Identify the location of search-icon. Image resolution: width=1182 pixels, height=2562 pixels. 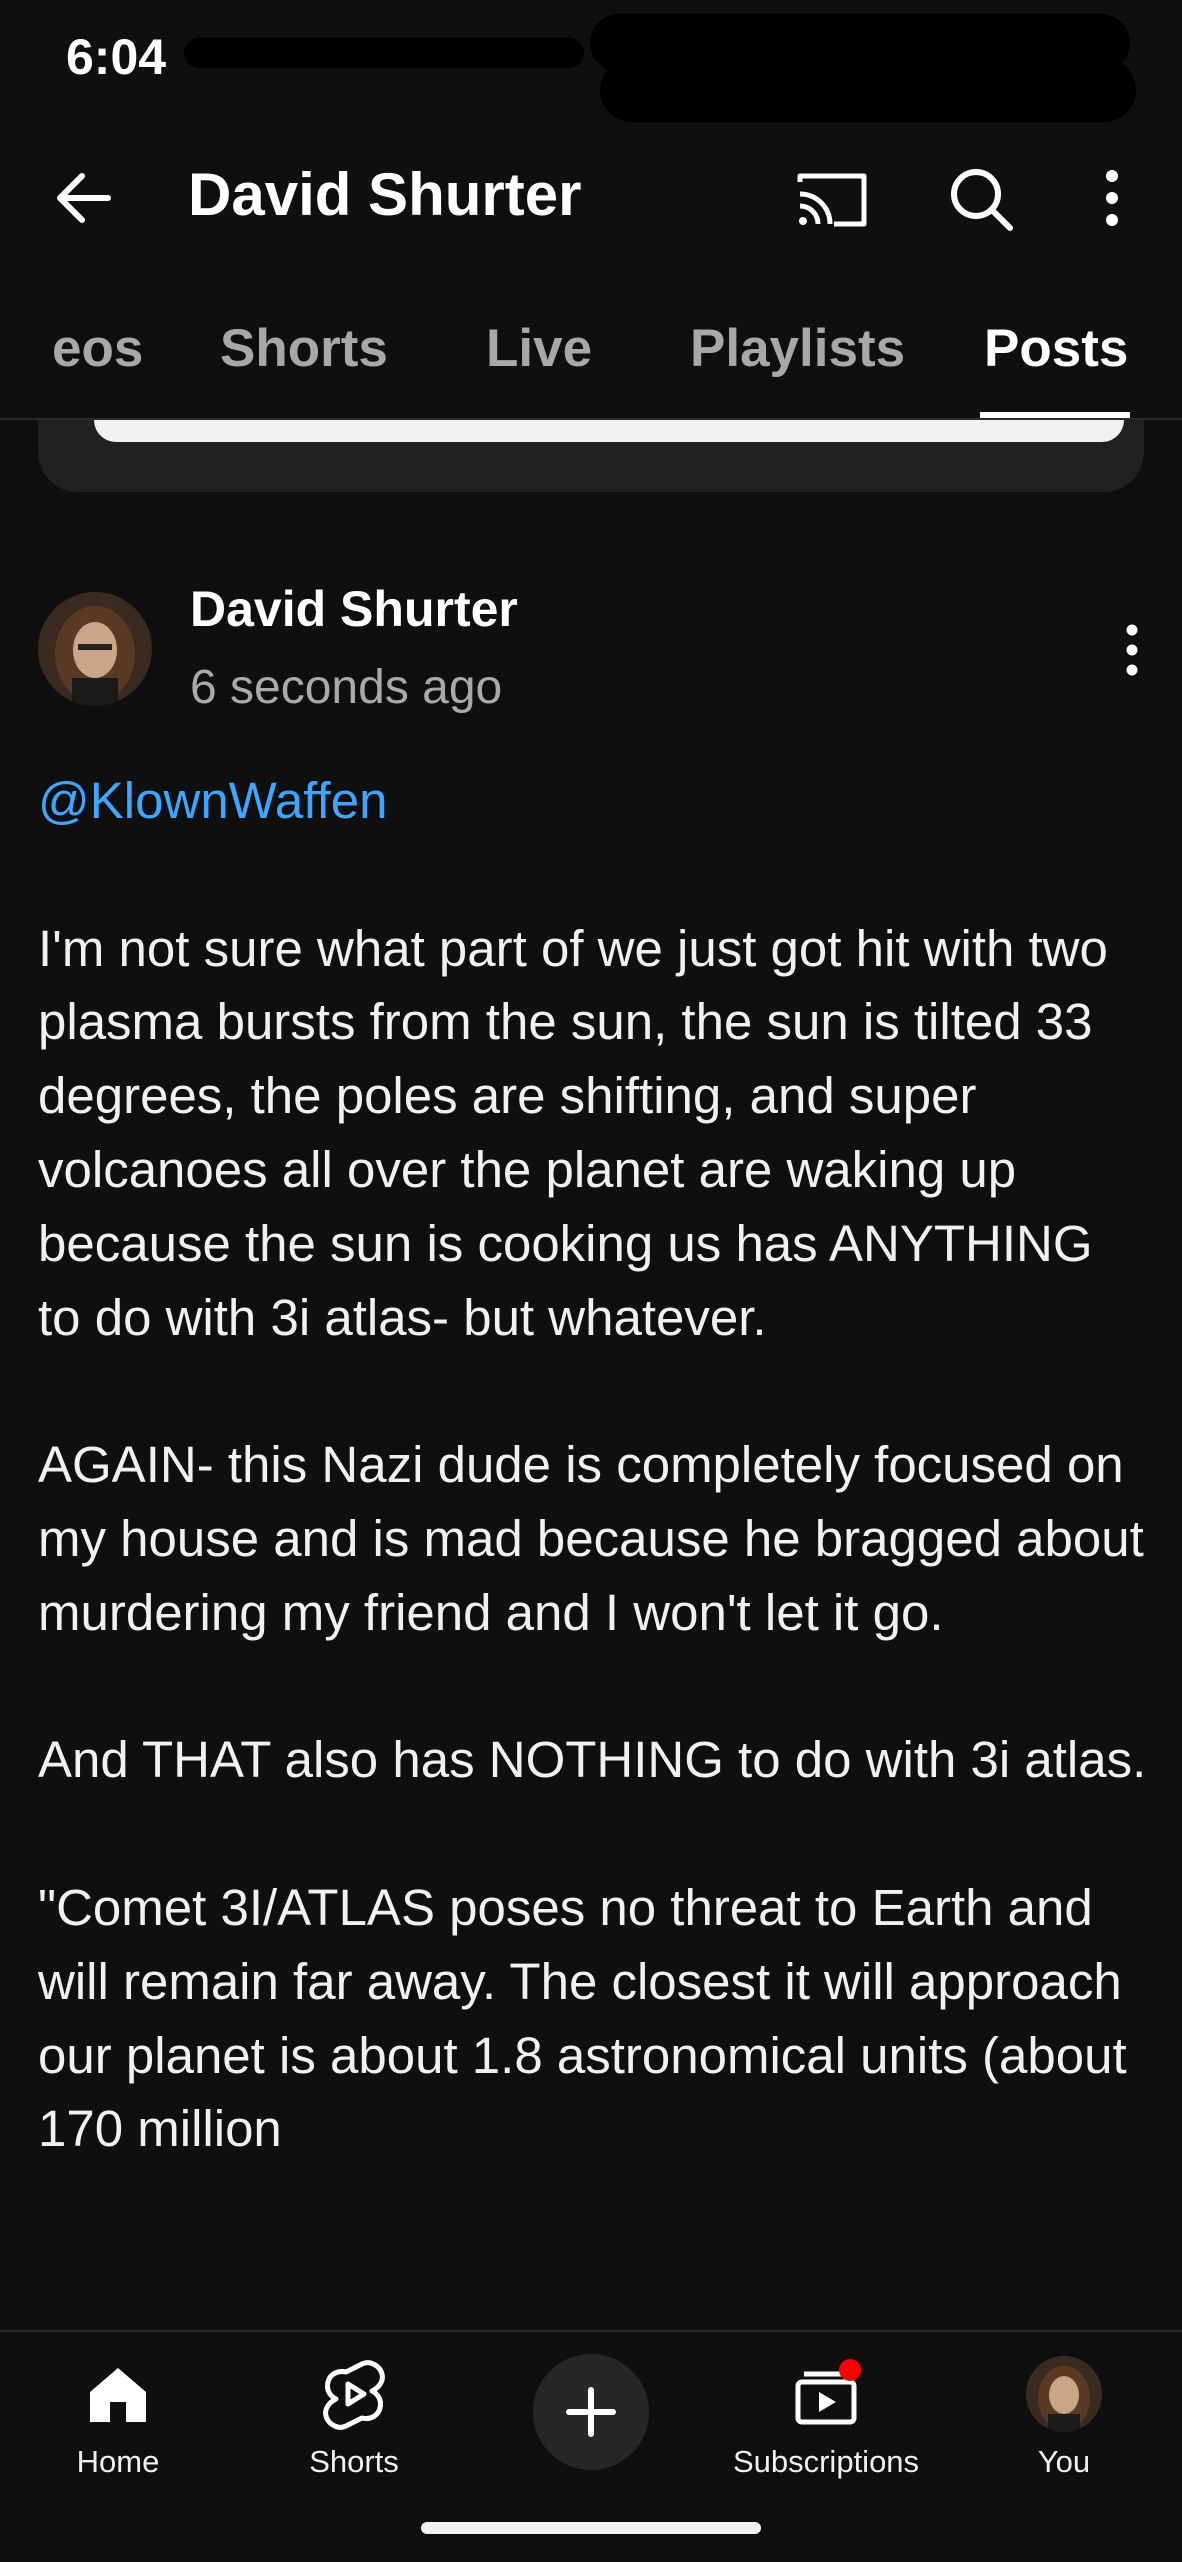
(982, 200).